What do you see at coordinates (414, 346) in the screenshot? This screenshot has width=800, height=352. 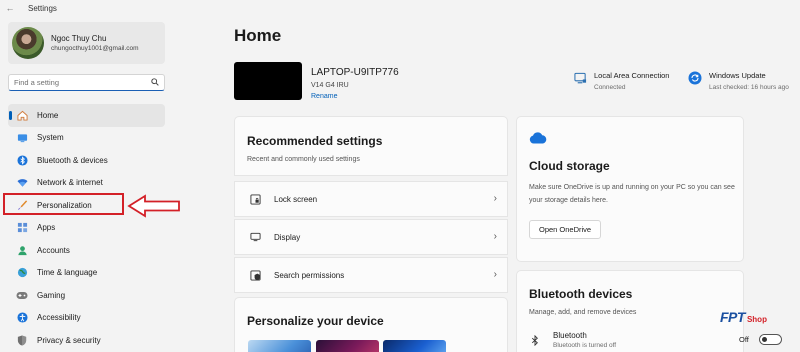 I see `theme-thumbnail-blue` at bounding box center [414, 346].